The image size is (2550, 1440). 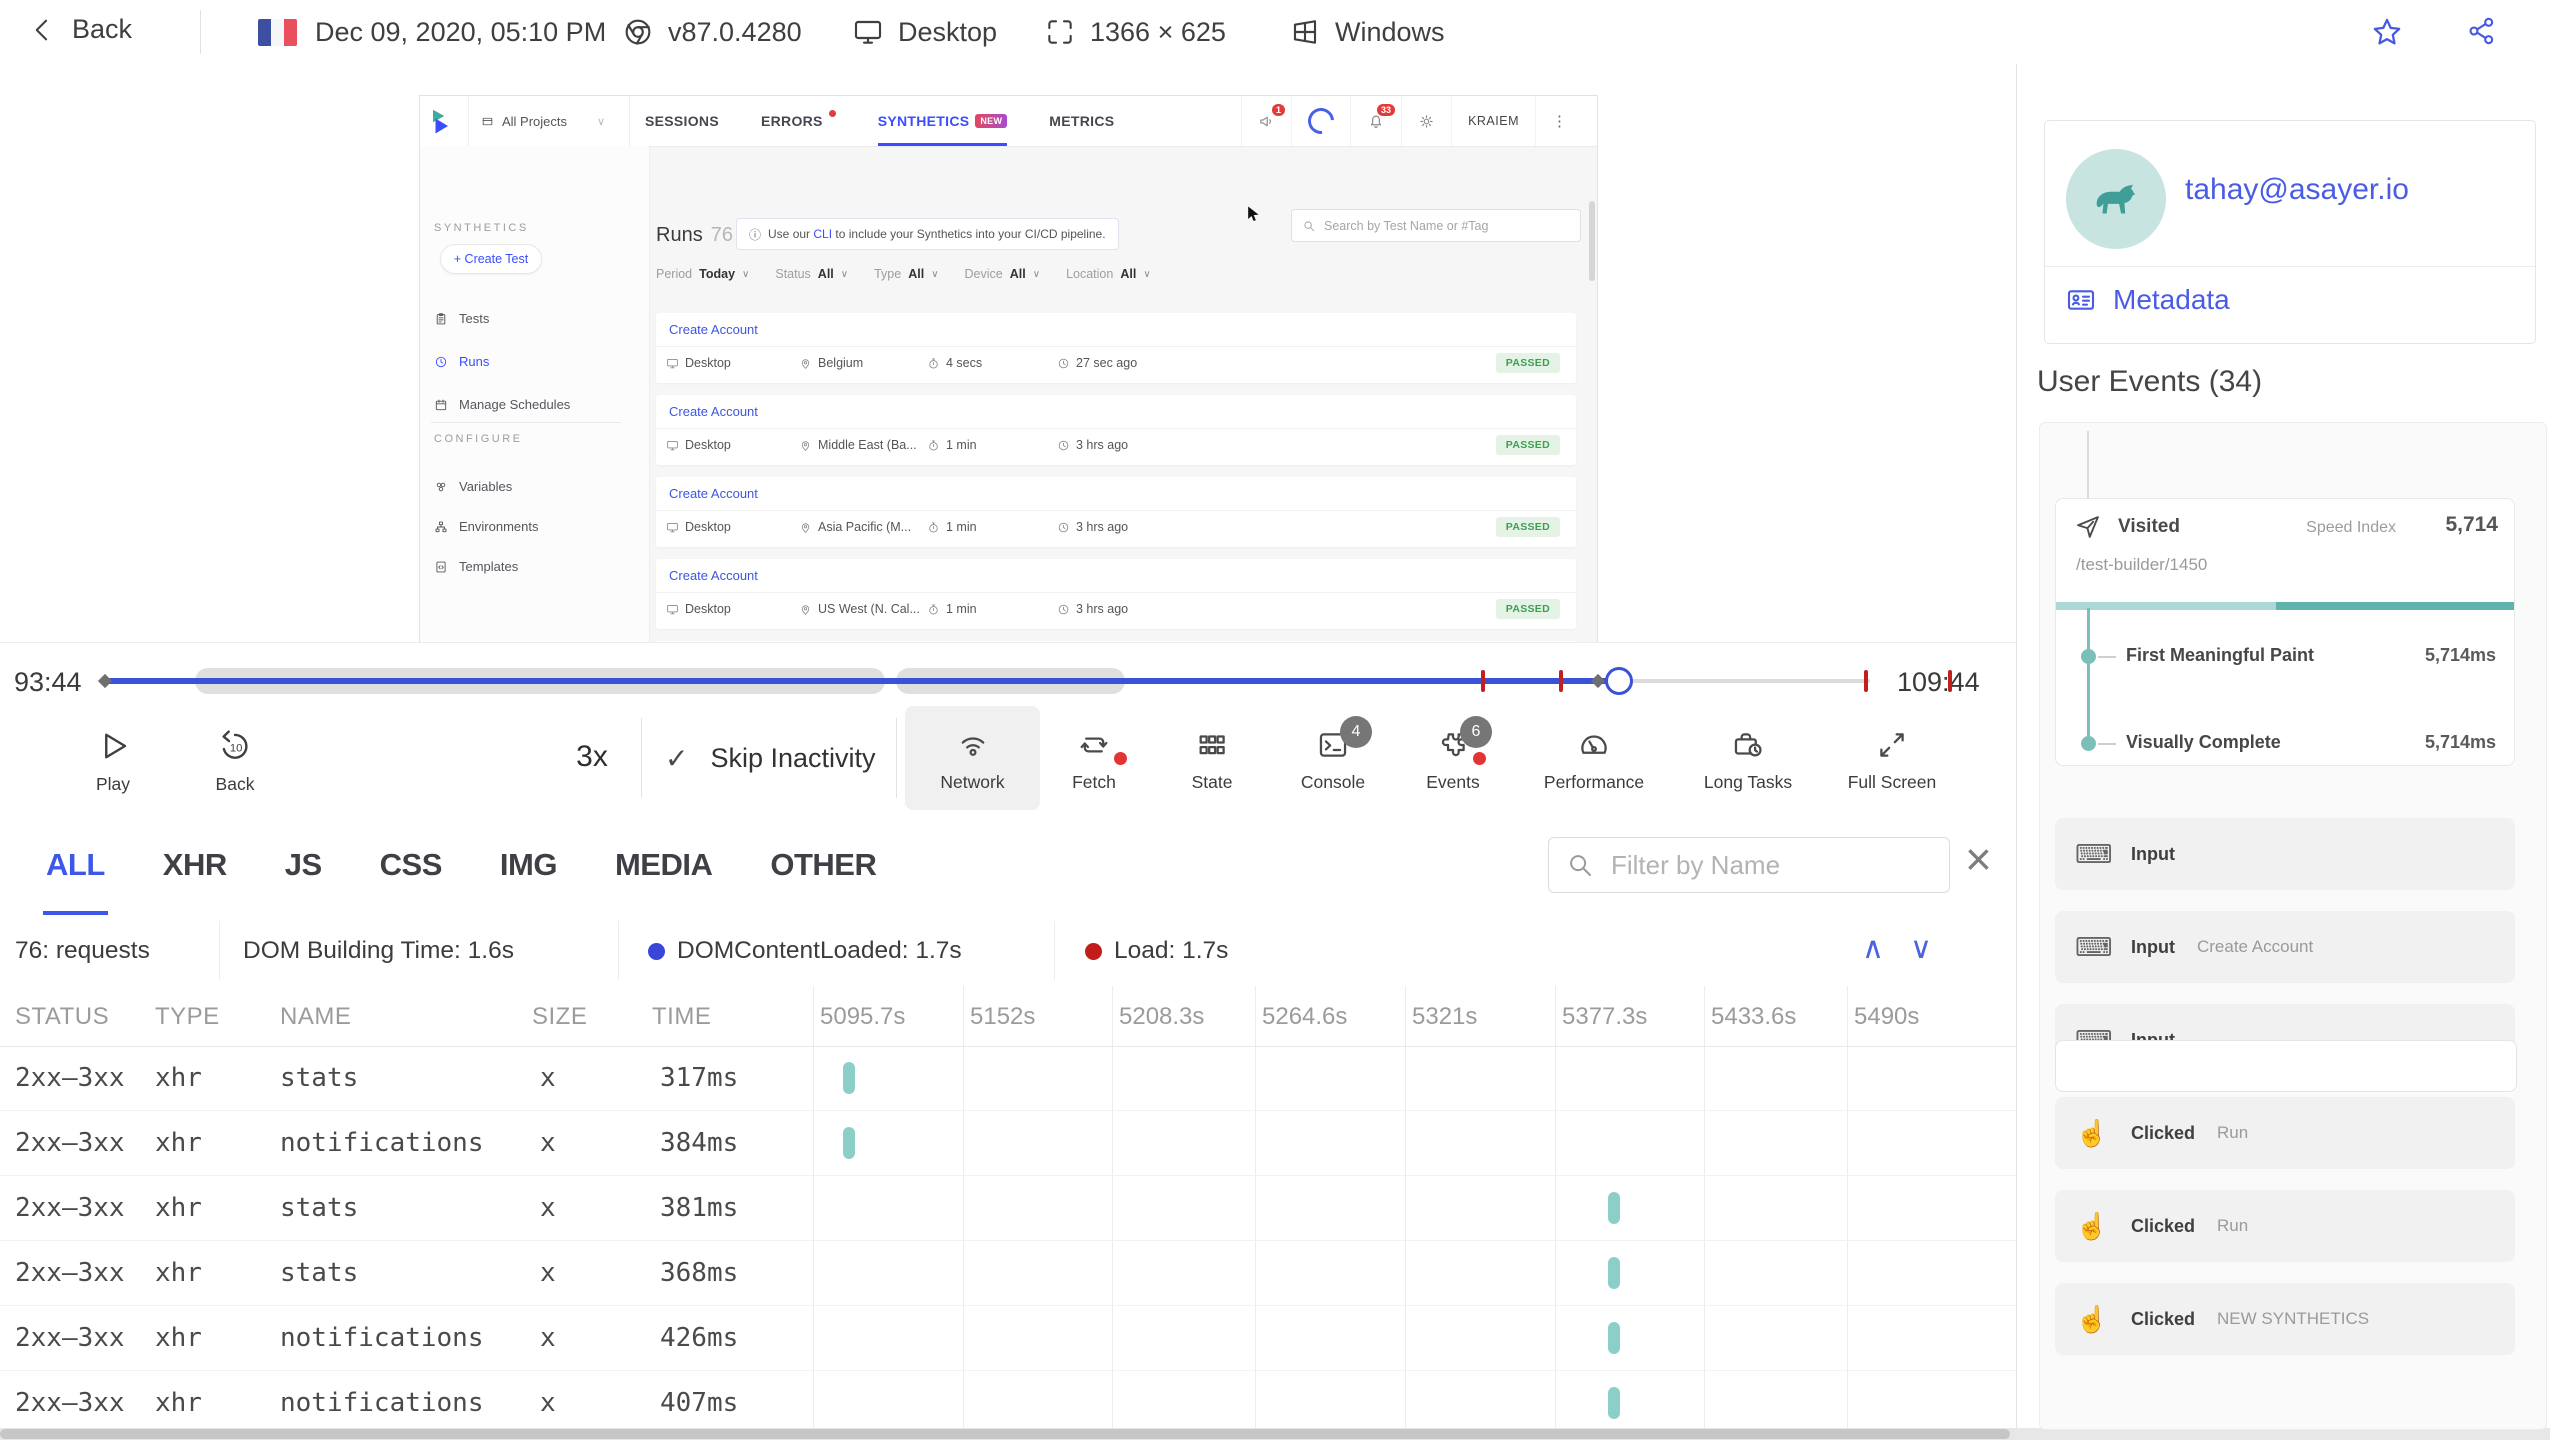 What do you see at coordinates (1756, 865) in the screenshot?
I see `filter-input` at bounding box center [1756, 865].